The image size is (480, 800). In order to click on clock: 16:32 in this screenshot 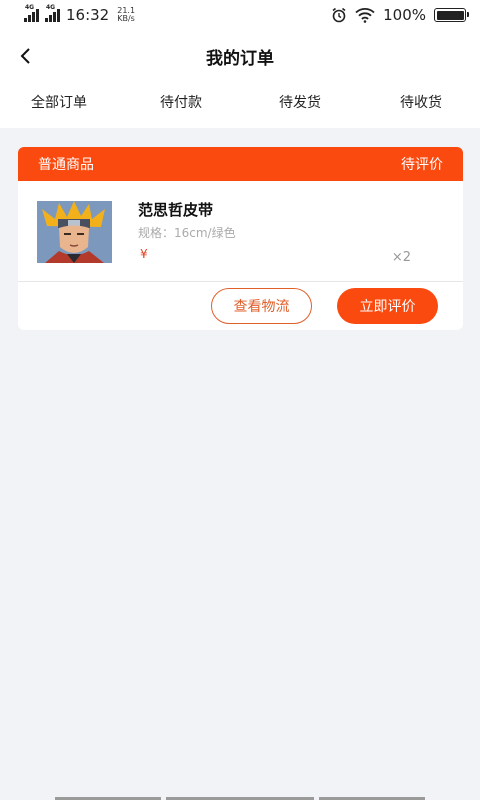, I will do `click(88, 15)`.